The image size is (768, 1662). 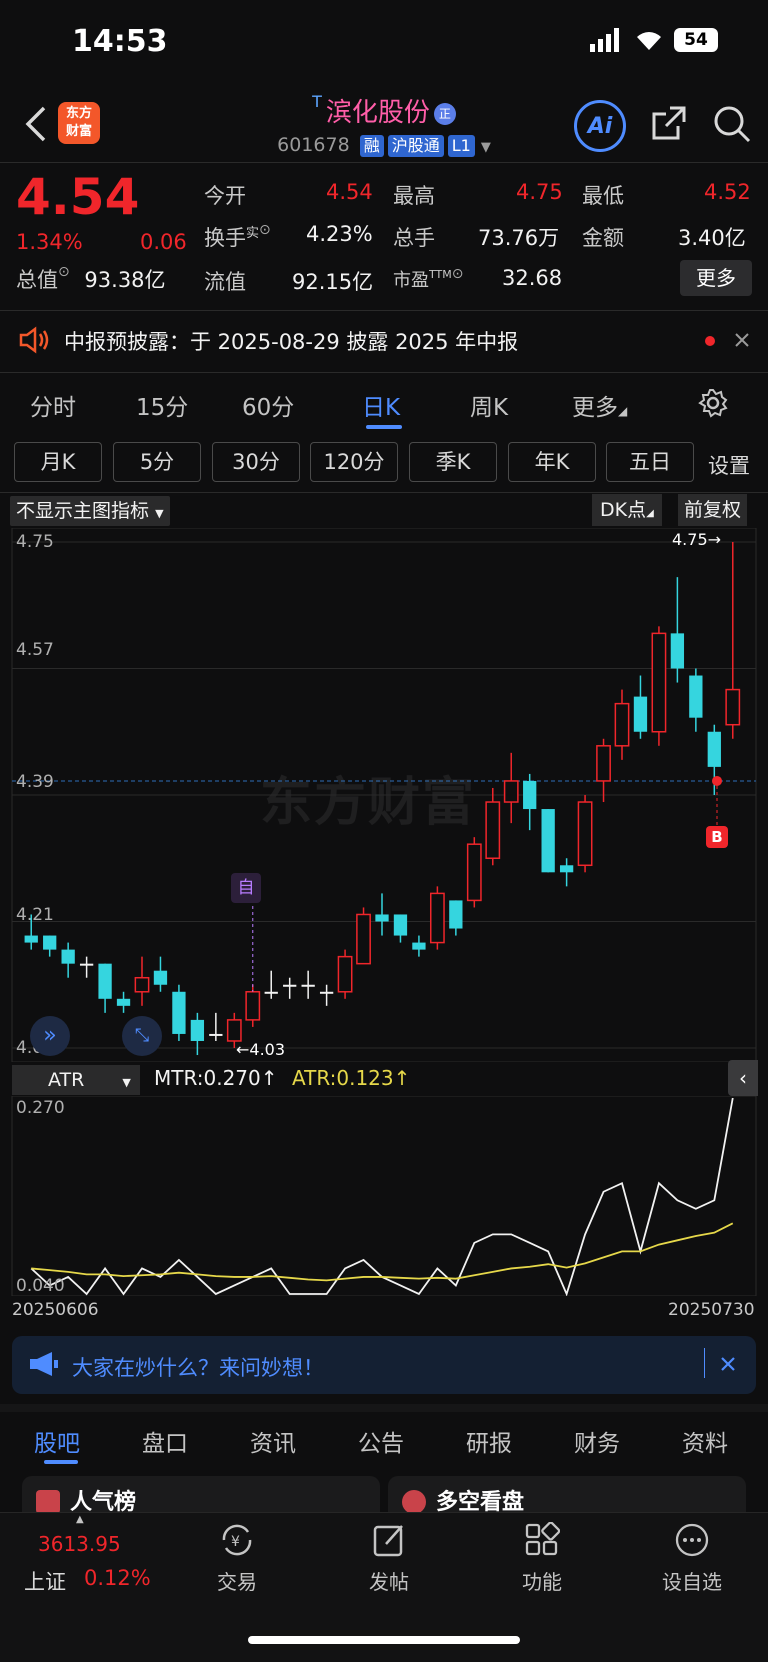 I want to click on sub-tab-quarterly: 季K, so click(x=453, y=462).